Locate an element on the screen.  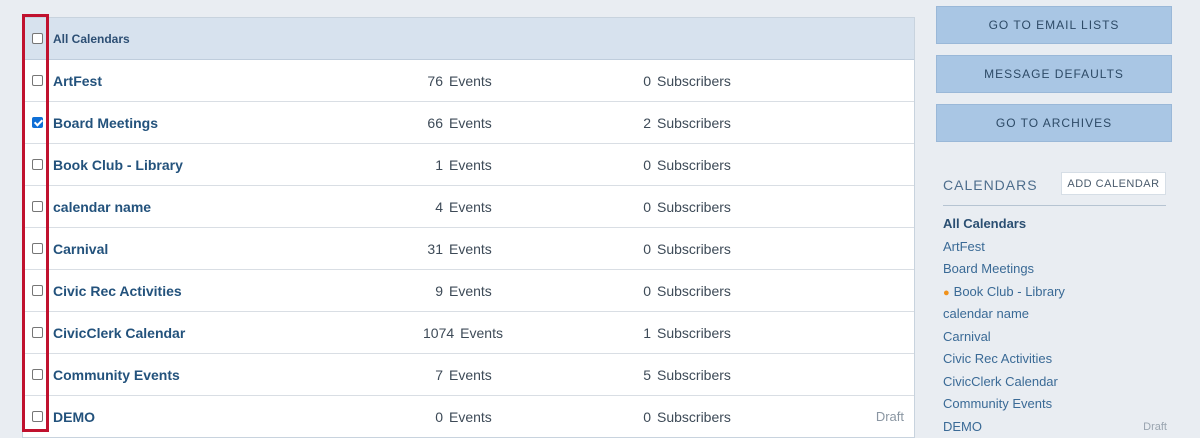
events-number: 9 is located at coordinates (433, 291).